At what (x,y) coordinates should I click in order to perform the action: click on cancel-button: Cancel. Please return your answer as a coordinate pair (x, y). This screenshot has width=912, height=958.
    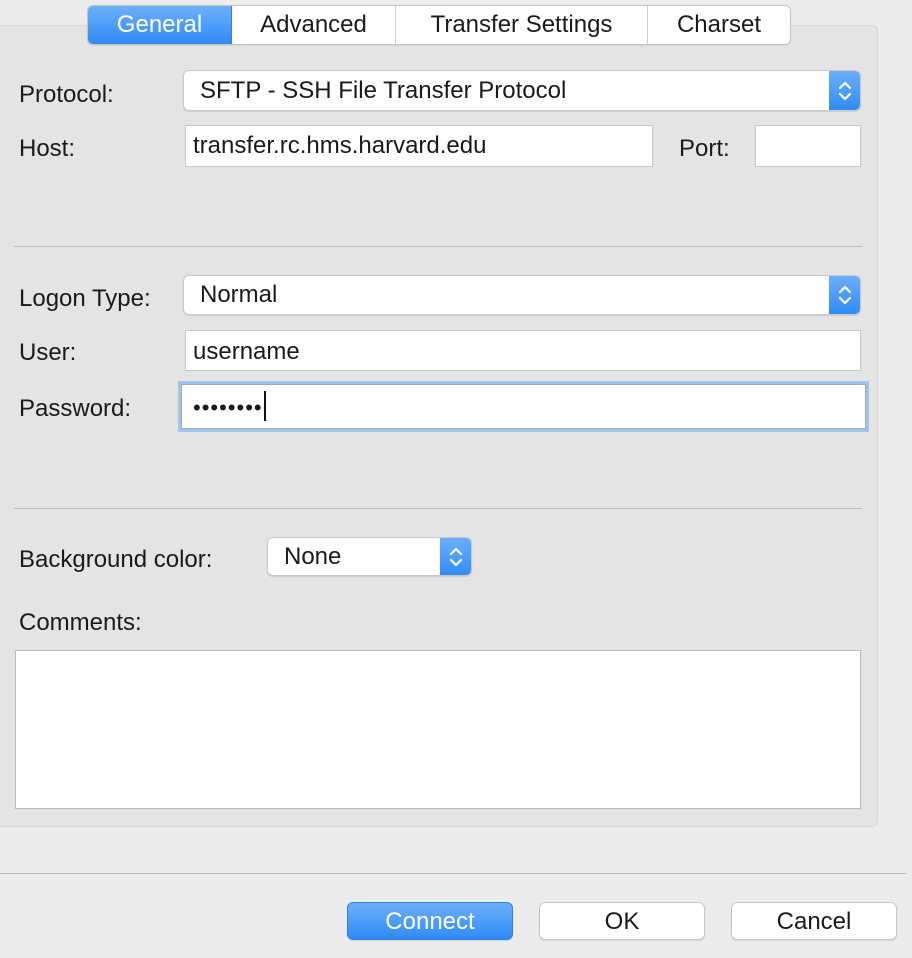
    Looking at the image, I should click on (814, 921).